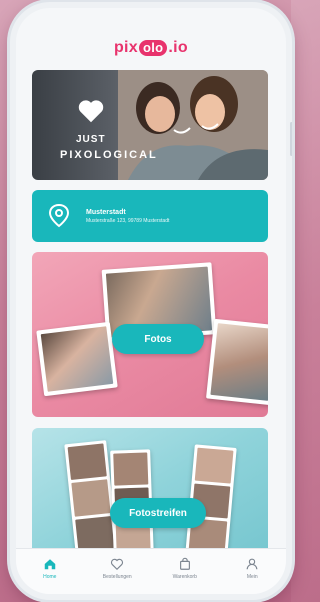 The image size is (320, 602). Describe the element at coordinates (153, 48) in the screenshot. I see `logo-text-pill: olo` at that location.